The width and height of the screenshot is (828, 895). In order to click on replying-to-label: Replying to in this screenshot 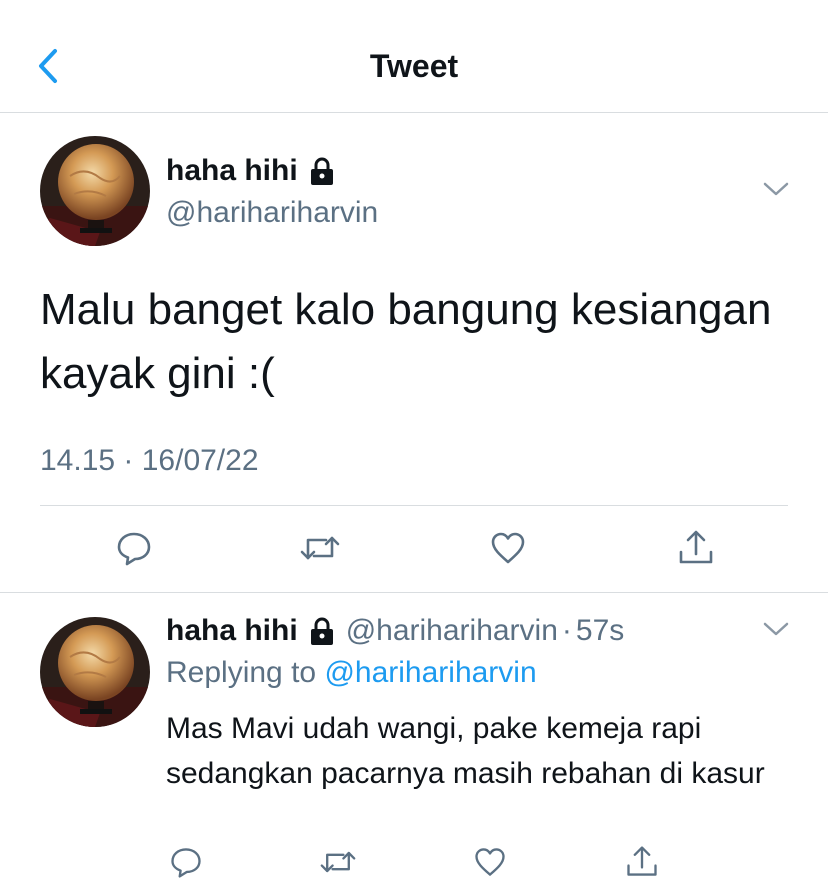, I will do `click(241, 672)`.